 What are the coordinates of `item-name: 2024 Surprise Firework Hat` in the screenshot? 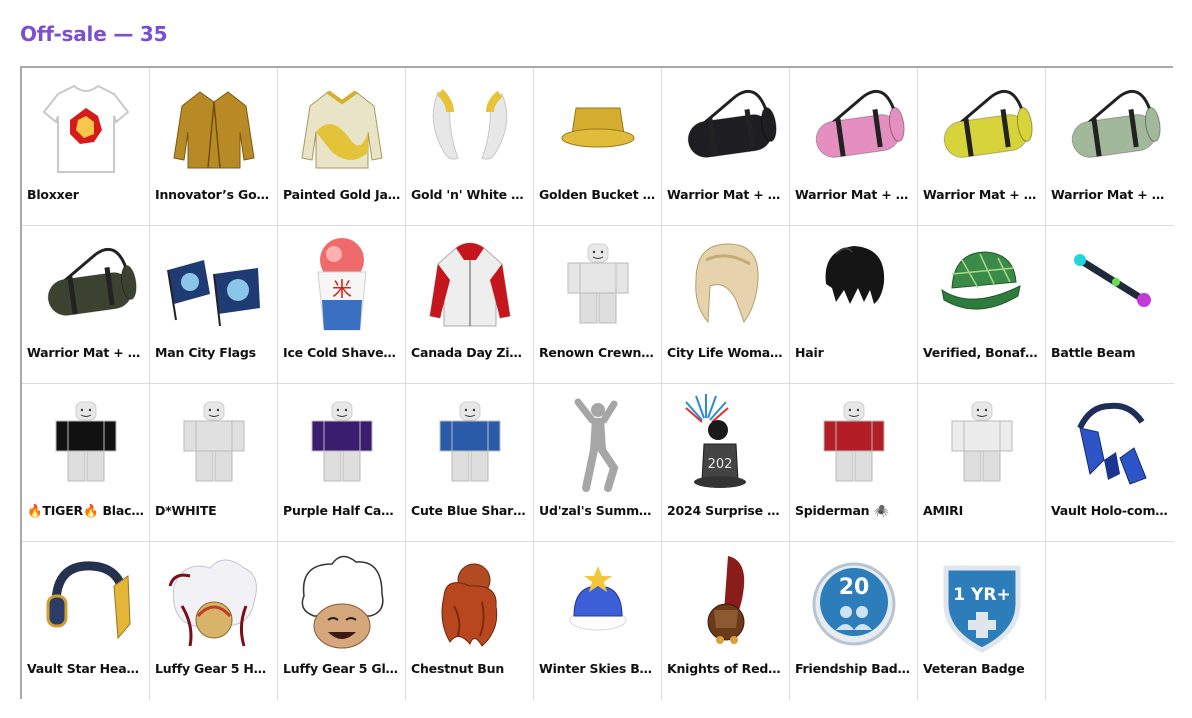 It's located at (726, 510).